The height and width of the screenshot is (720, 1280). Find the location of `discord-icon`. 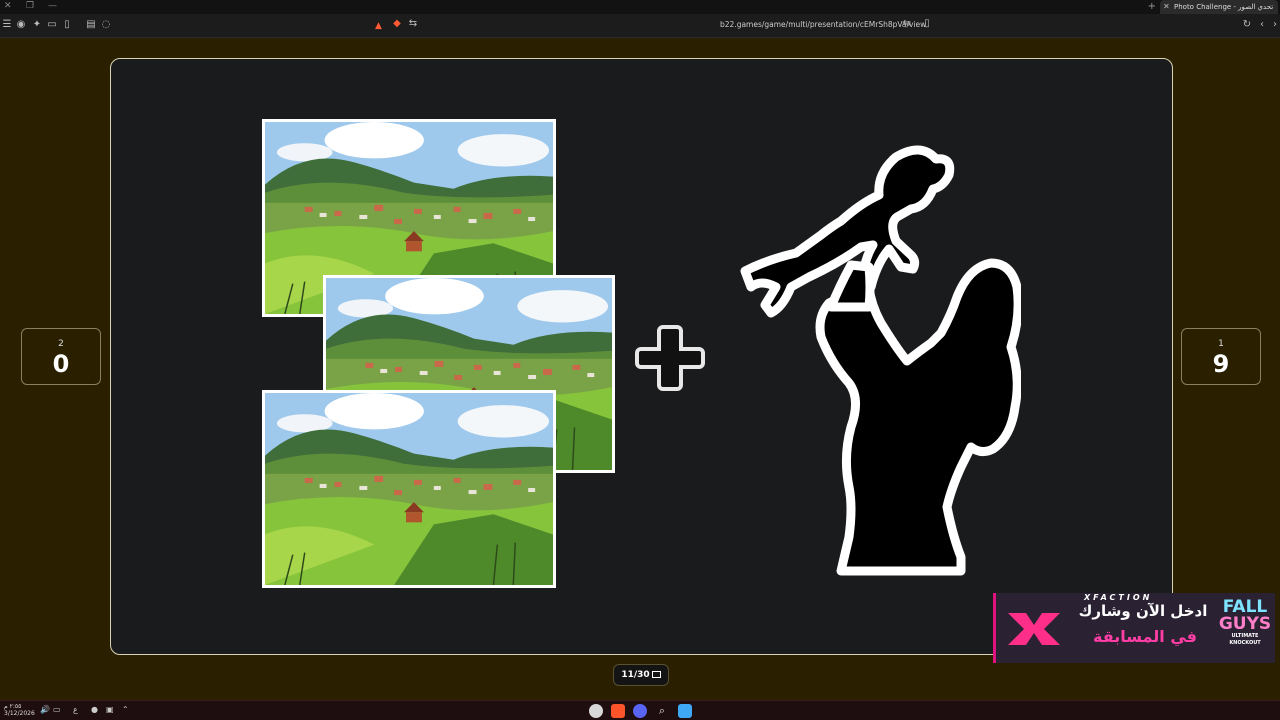

discord-icon is located at coordinates (640, 711).